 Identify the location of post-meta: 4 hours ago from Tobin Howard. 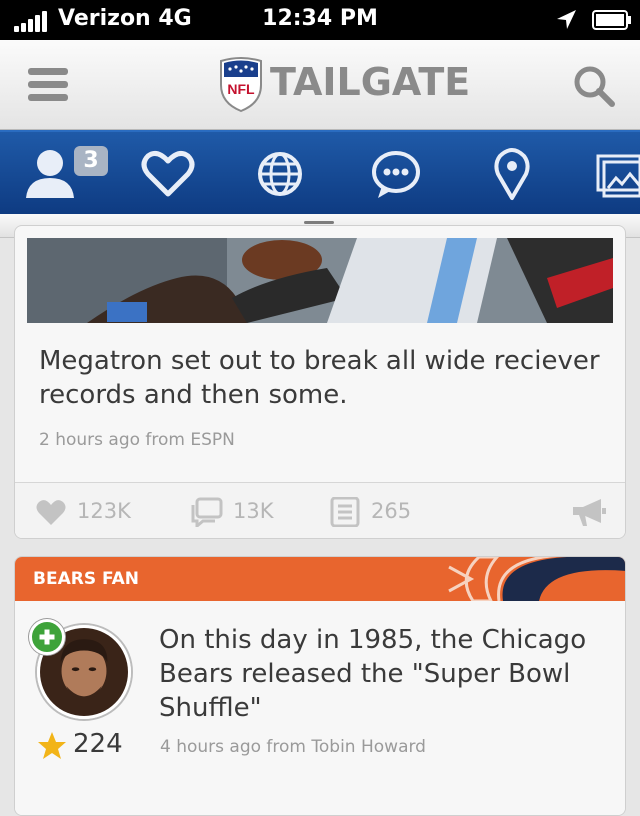
(293, 747).